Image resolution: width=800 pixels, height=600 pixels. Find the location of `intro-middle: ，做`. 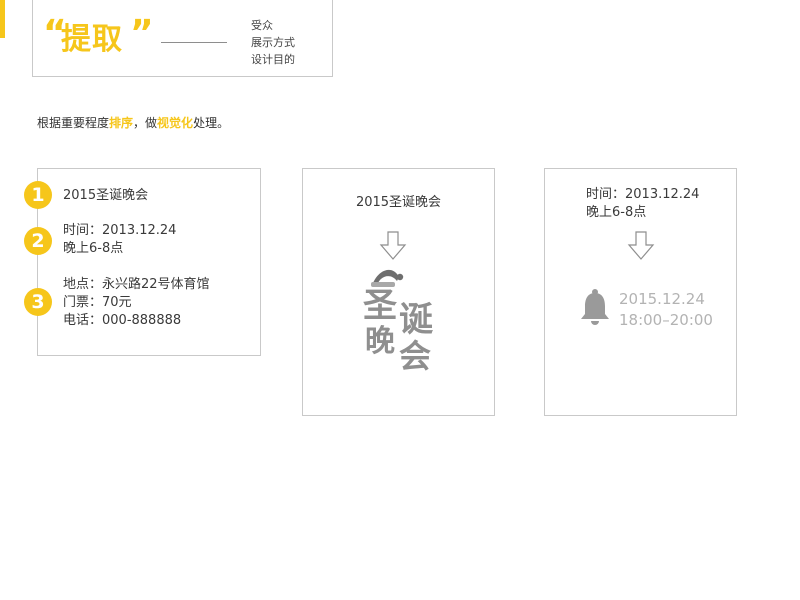

intro-middle: ，做 is located at coordinates (145, 123).